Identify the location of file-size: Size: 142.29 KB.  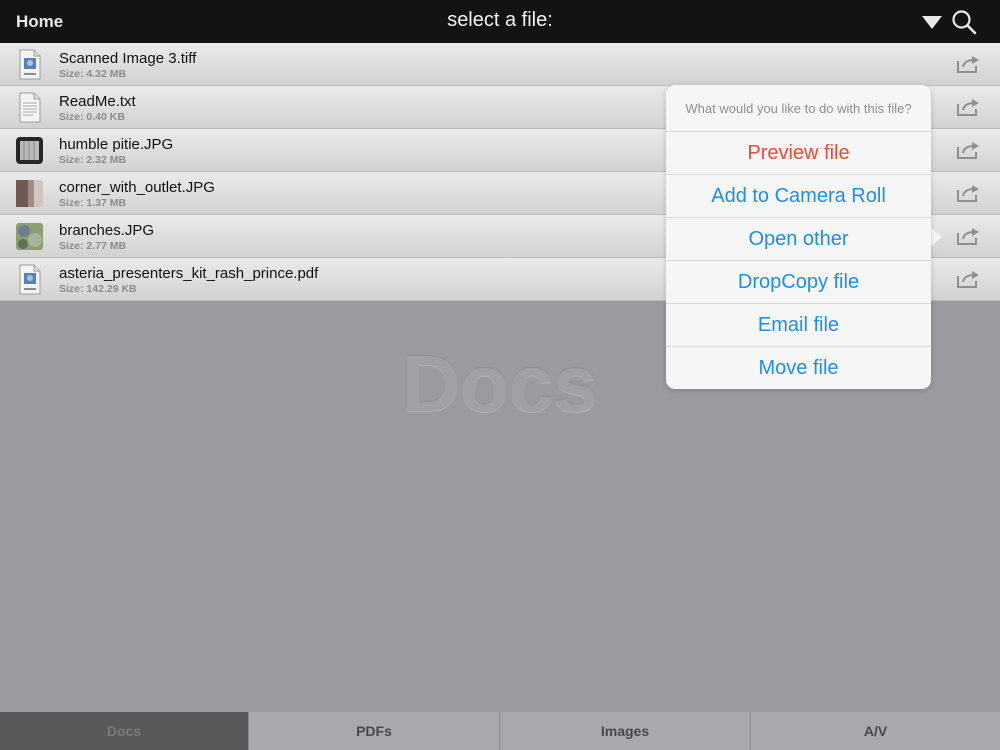
(98, 289).